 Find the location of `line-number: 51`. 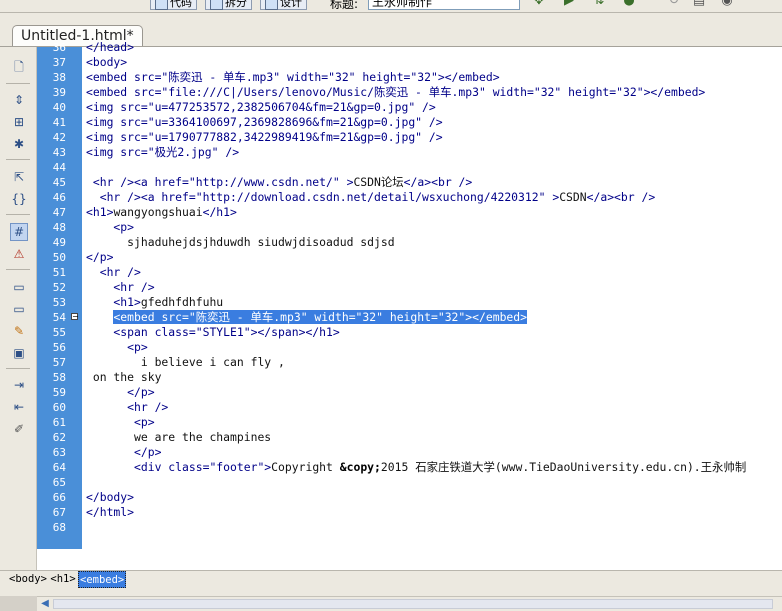

line-number: 51 is located at coordinates (59, 272).